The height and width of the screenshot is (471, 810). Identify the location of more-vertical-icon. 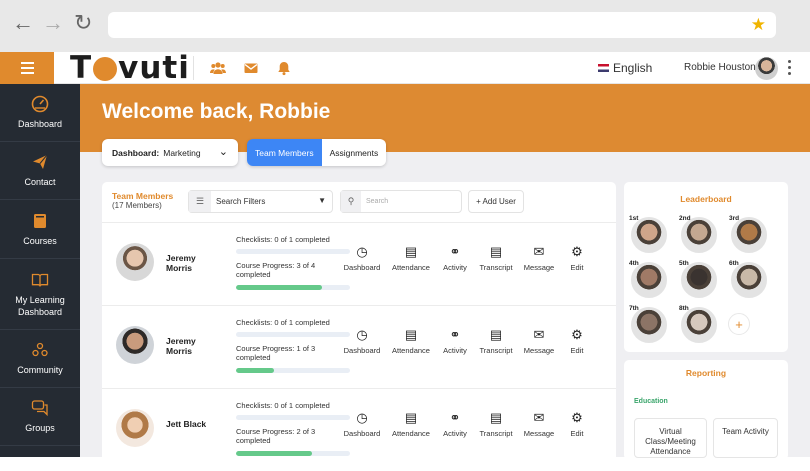
(789, 67).